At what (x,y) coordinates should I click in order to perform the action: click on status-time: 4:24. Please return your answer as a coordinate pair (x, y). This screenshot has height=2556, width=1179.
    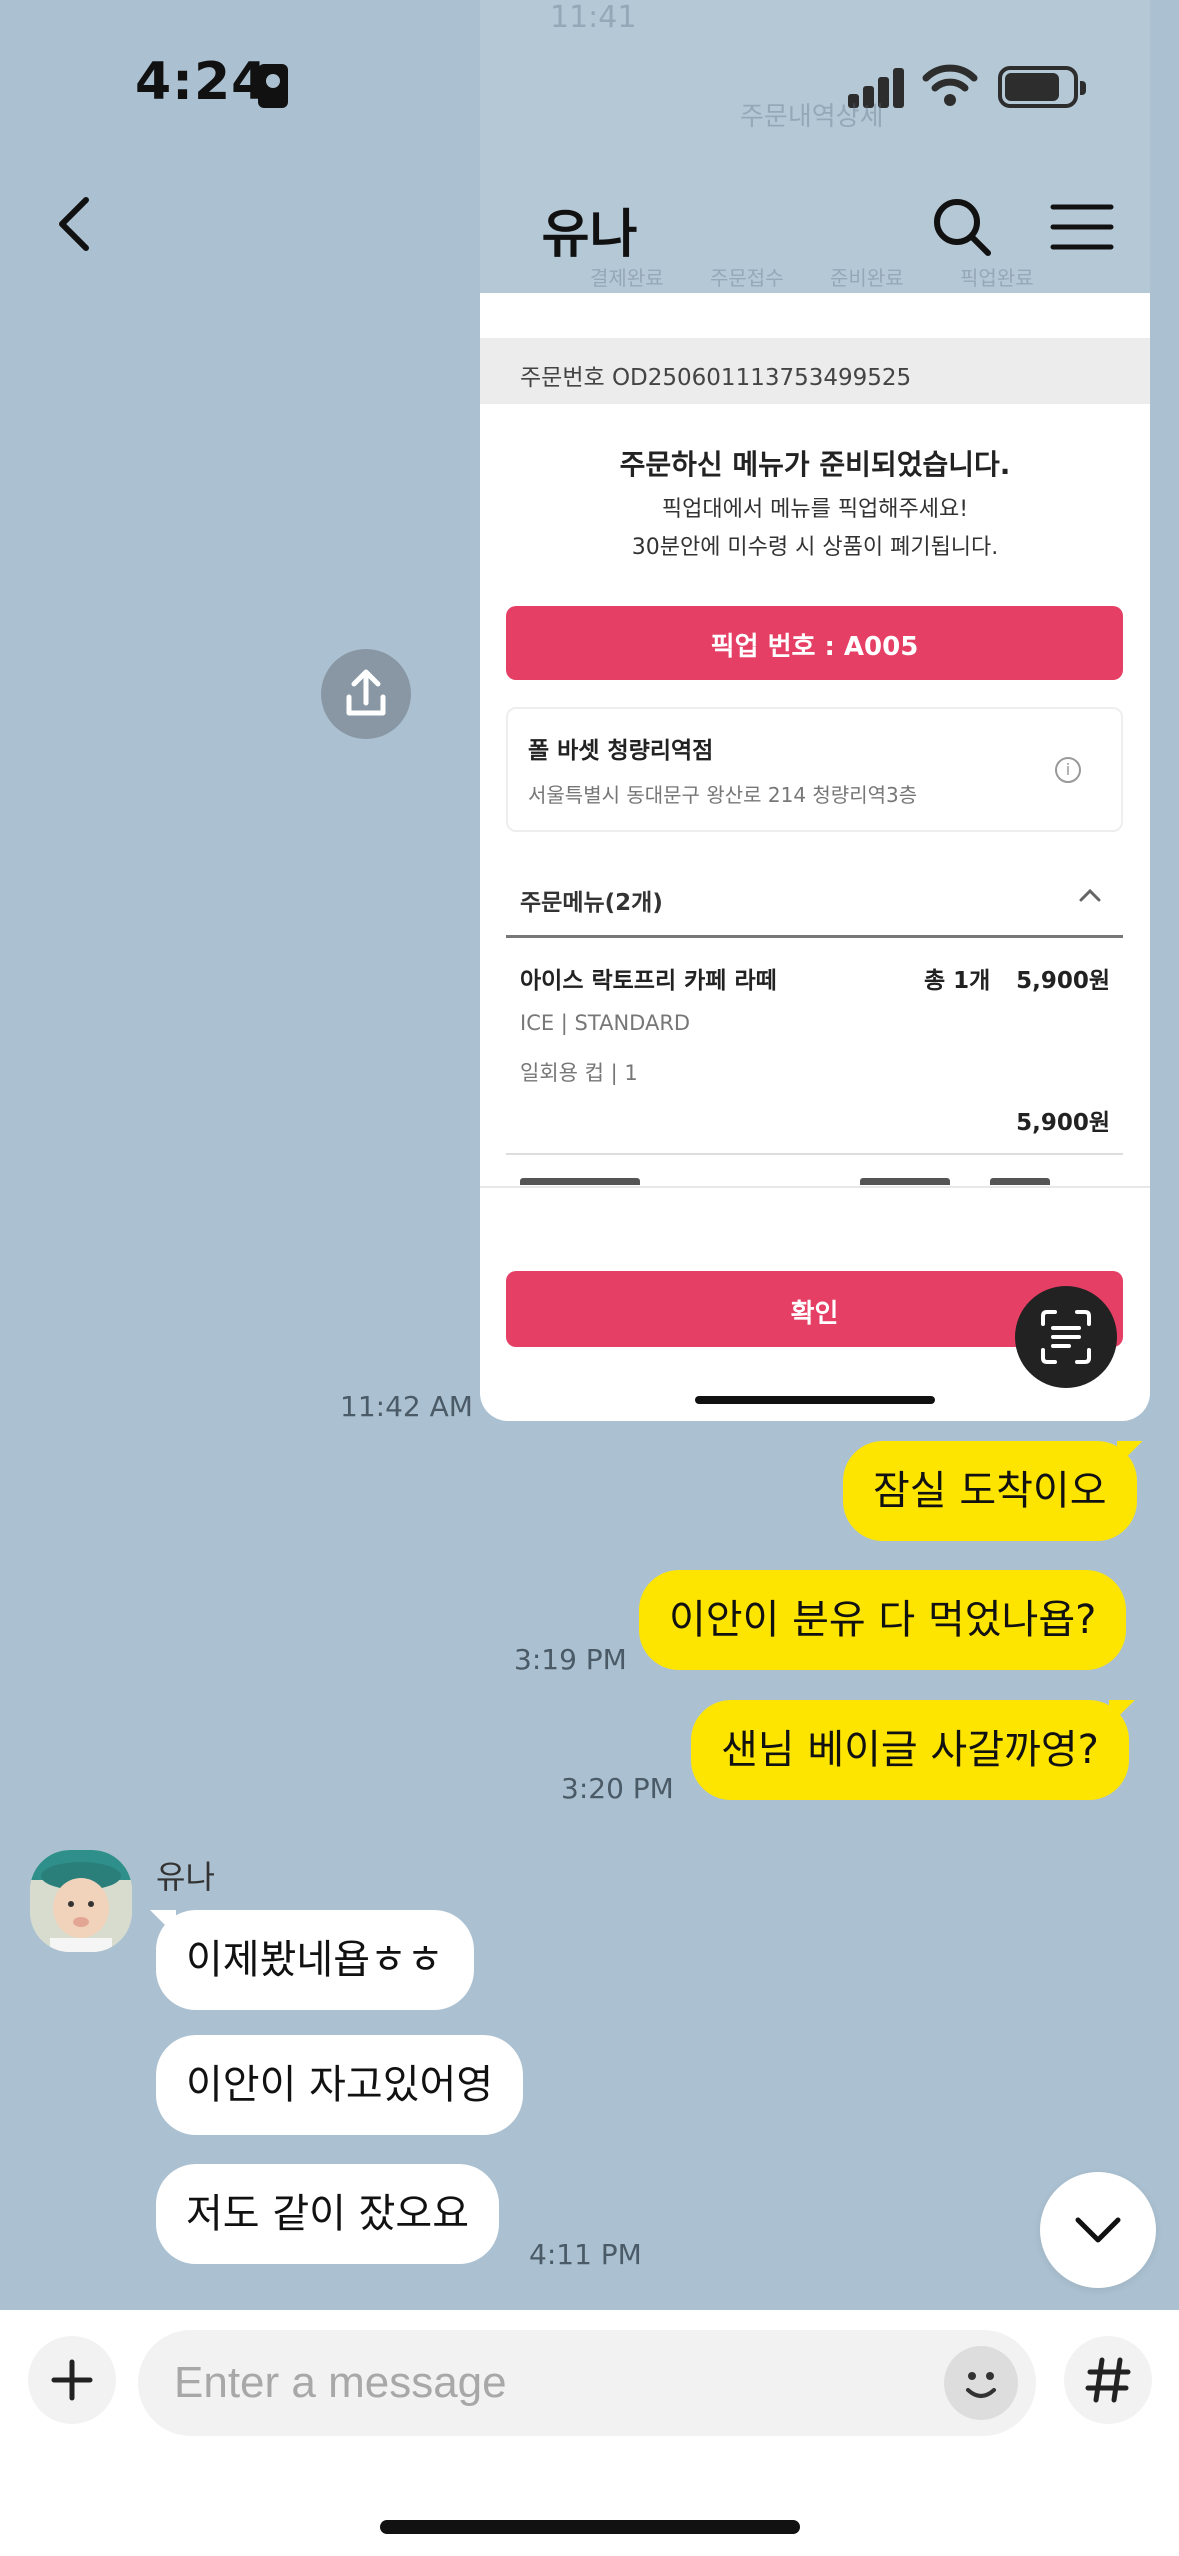
    Looking at the image, I should click on (202, 82).